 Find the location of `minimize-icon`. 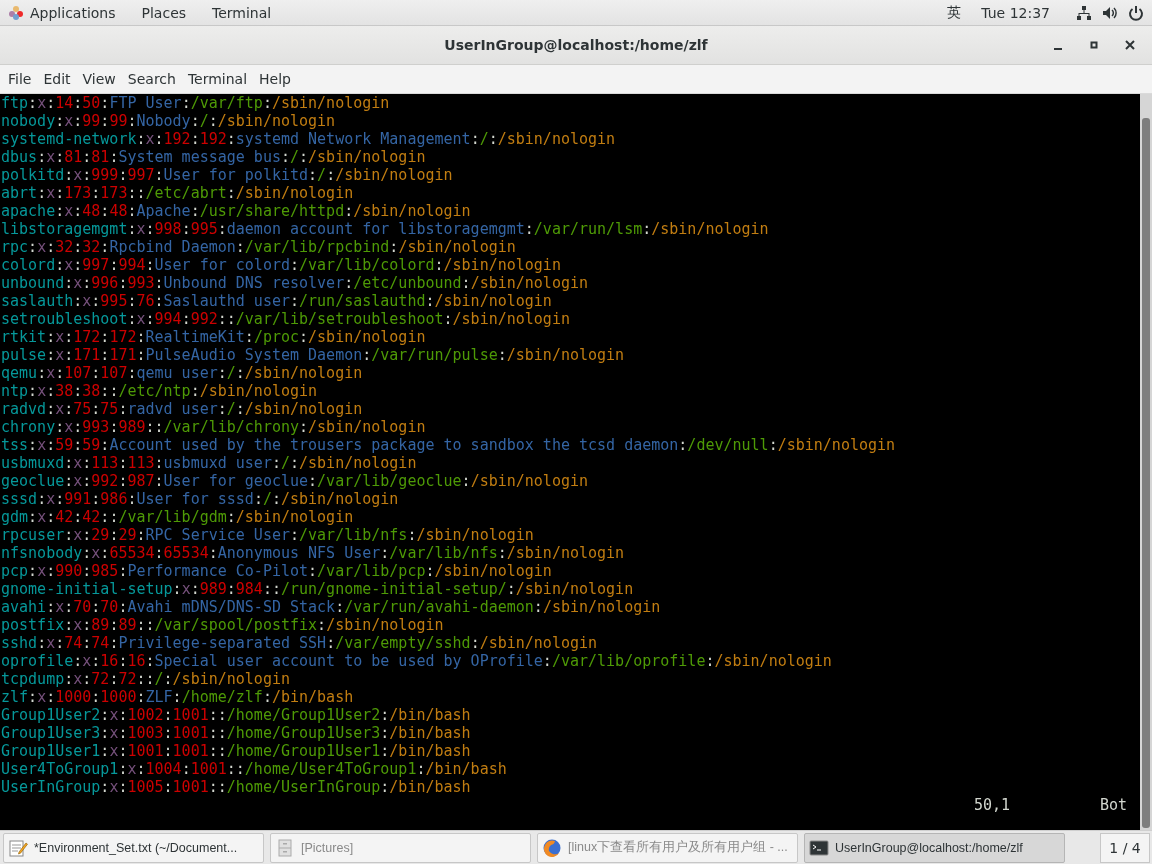

minimize-icon is located at coordinates (1058, 49).